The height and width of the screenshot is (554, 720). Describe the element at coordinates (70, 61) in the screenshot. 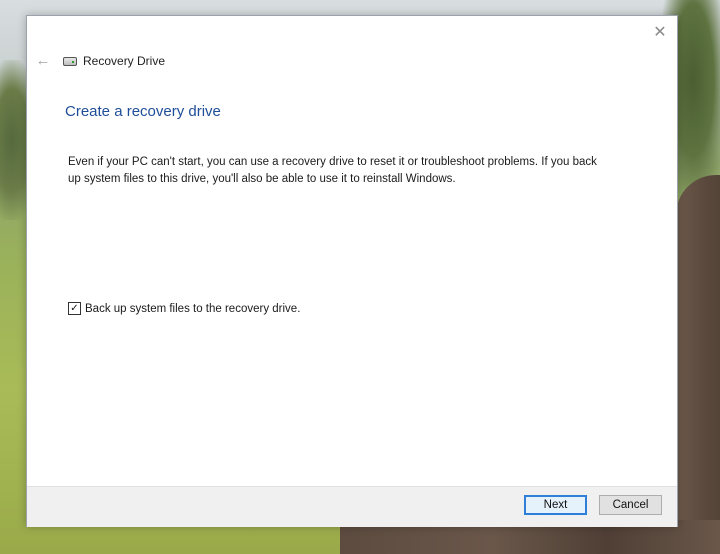

I see `drive-icon` at that location.